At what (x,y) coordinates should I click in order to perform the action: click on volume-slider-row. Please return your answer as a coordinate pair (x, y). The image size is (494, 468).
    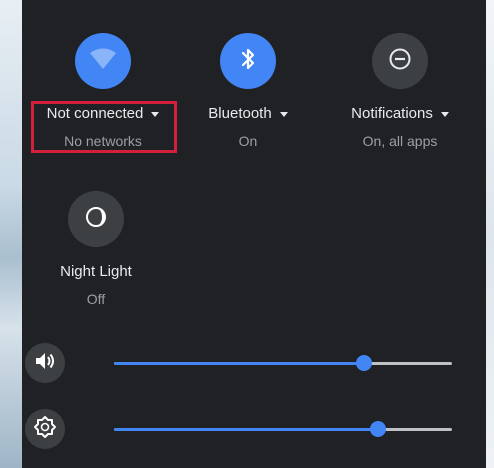
    Looking at the image, I should click on (254, 363).